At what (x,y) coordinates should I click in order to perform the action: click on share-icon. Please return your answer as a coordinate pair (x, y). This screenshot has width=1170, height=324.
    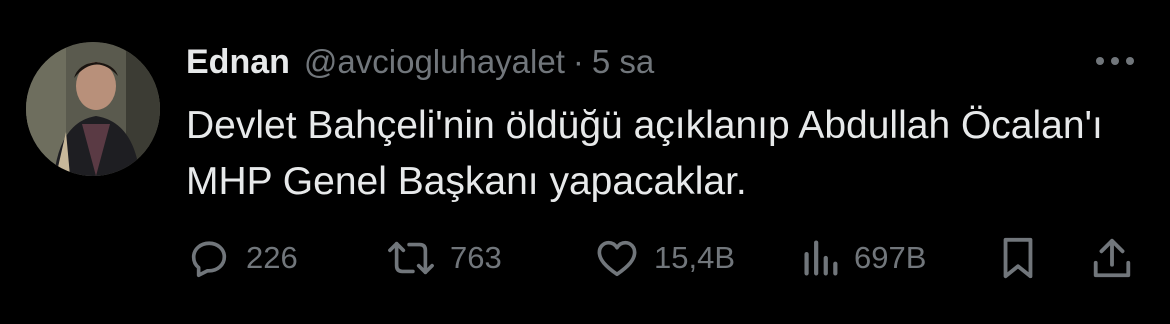
    Looking at the image, I should click on (1112, 258).